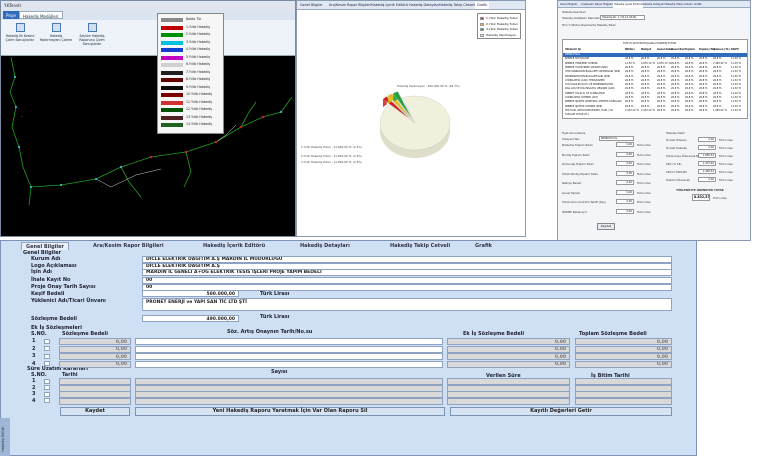 The height and width of the screenshot is (456, 773). I want to click on ribbon-button-yaptirmayan: Hakediş Yaptırmayanı Çizime, so click(56, 38).